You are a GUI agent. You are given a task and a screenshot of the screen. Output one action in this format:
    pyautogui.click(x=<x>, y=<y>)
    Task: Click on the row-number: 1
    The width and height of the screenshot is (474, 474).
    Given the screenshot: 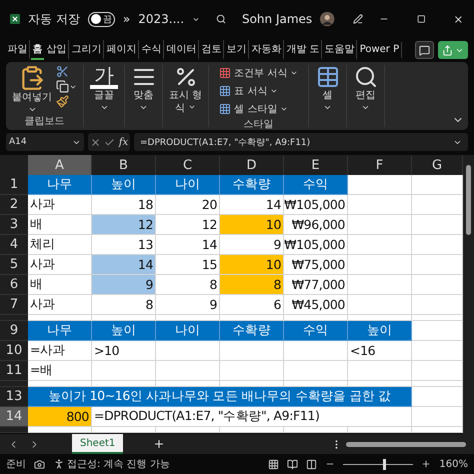 What is the action you would take?
    pyautogui.click(x=14, y=185)
    